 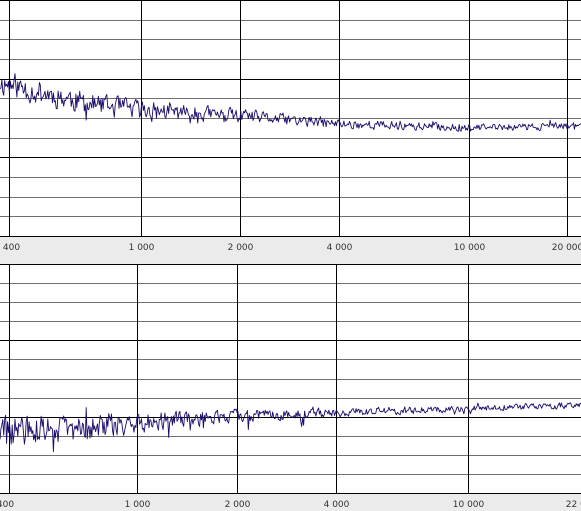 I want to click on x-tick-label: 22 000, so click(x=573, y=505).